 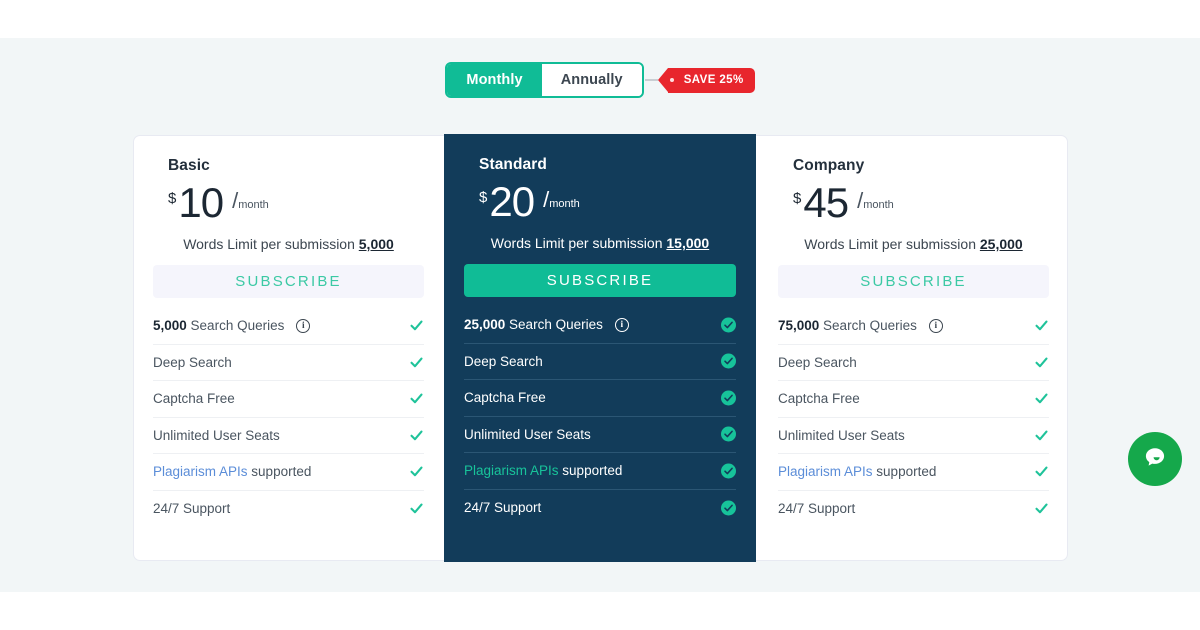 I want to click on billing-toggle: Monthly Annually, so click(x=544, y=80).